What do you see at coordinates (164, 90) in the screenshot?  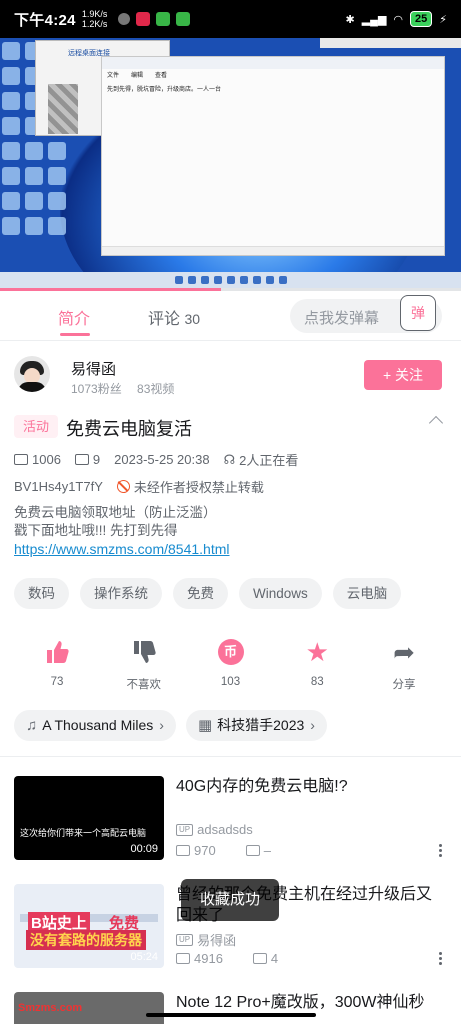 I see `notepad-text: 先到先得，脱坑冒险，升级商店。一人一台` at bounding box center [164, 90].